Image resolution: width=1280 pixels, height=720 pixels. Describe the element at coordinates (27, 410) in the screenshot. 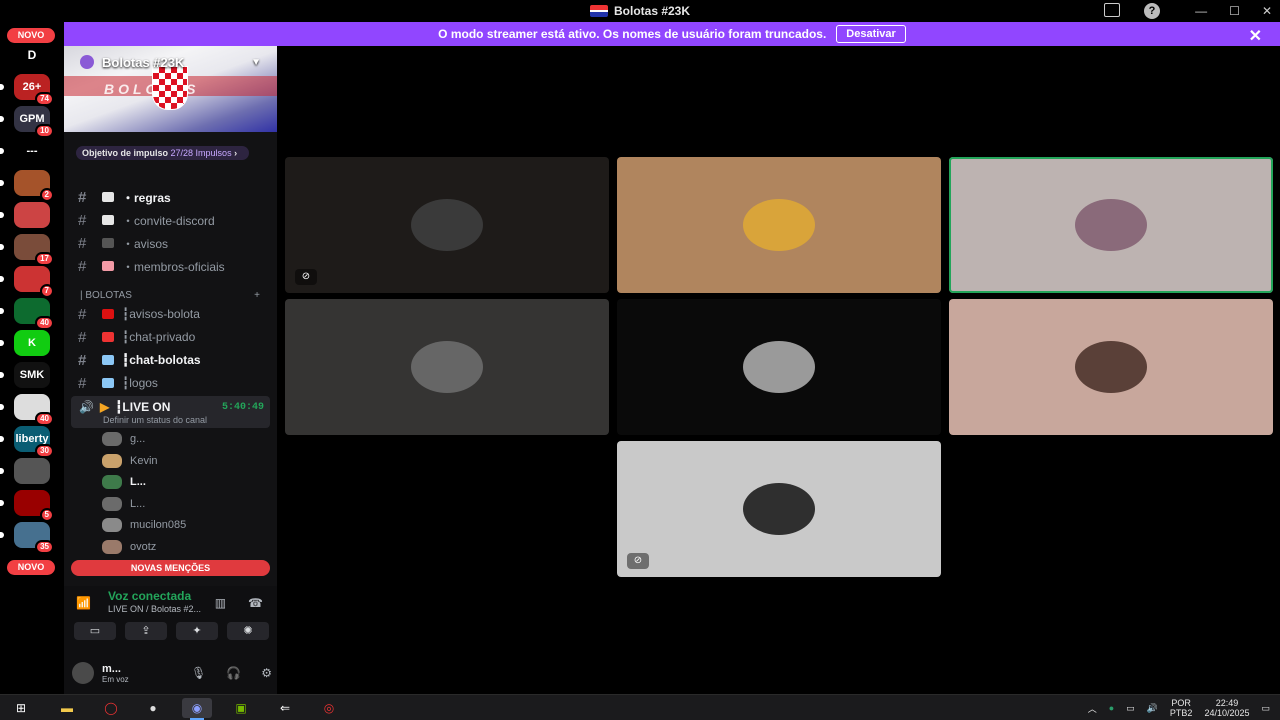

I see `server-icon-10: 40` at that location.